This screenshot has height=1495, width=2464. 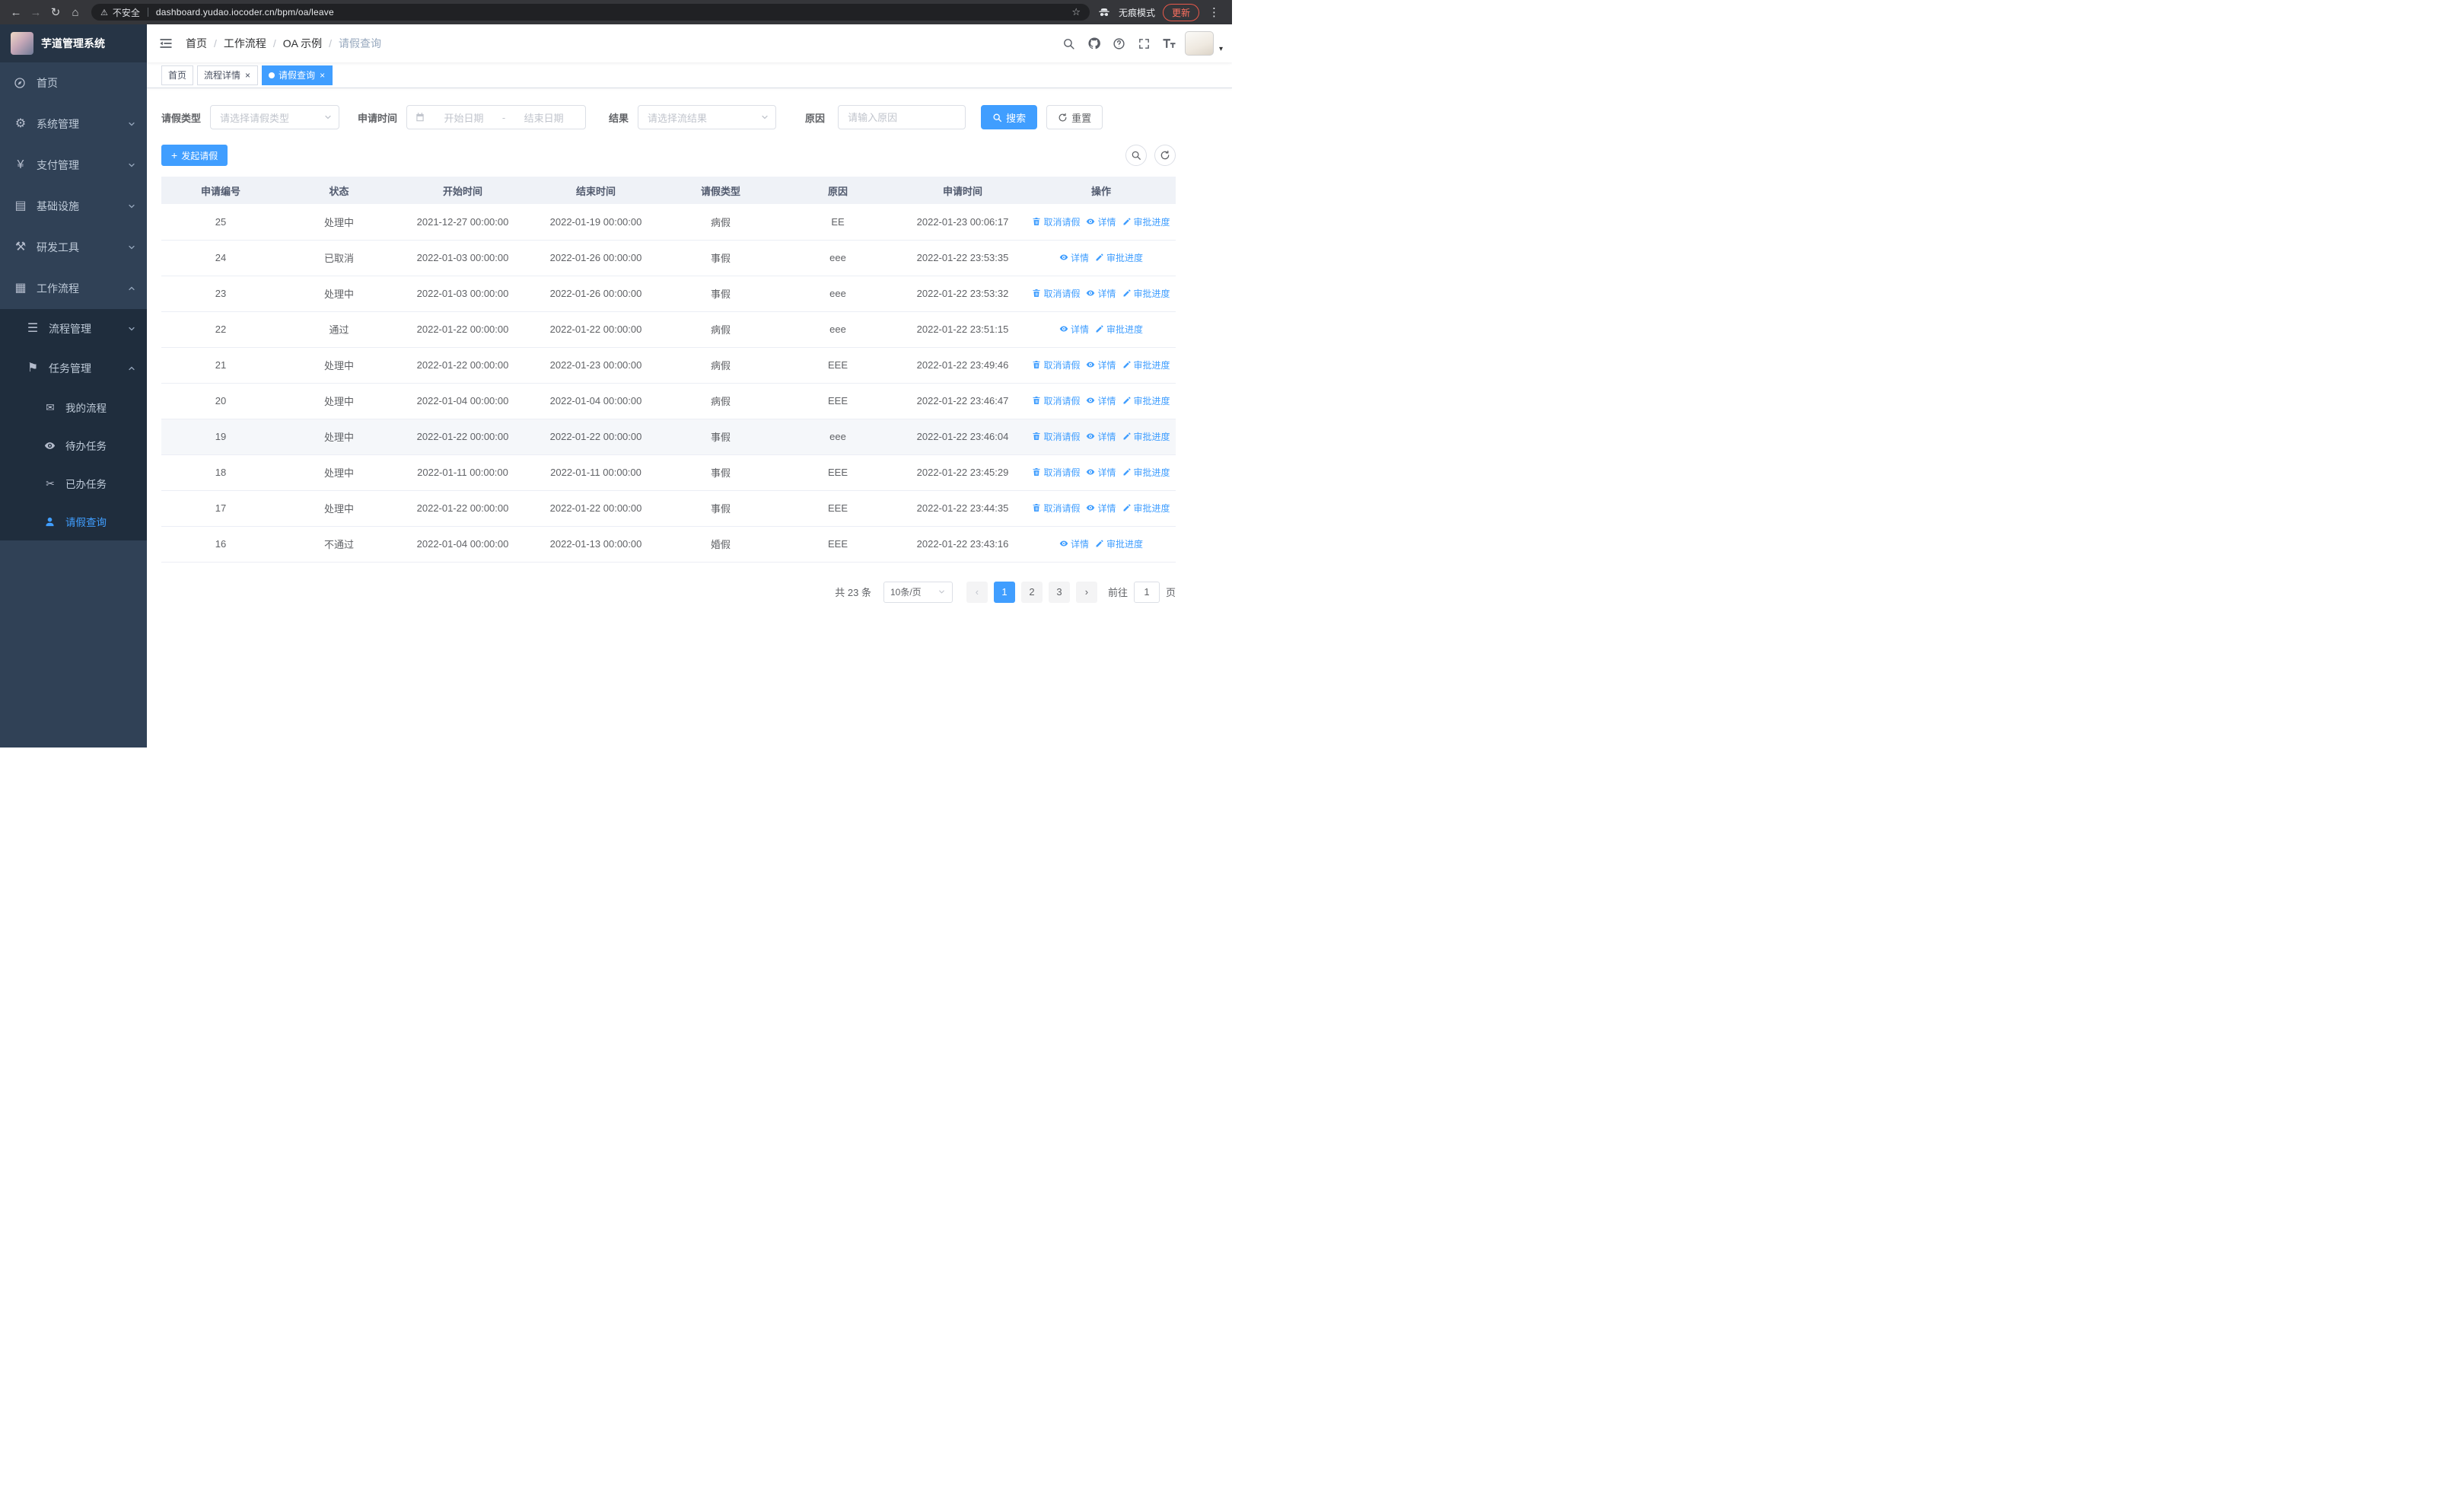 I want to click on page-button-1: 1, so click(x=1004, y=592).